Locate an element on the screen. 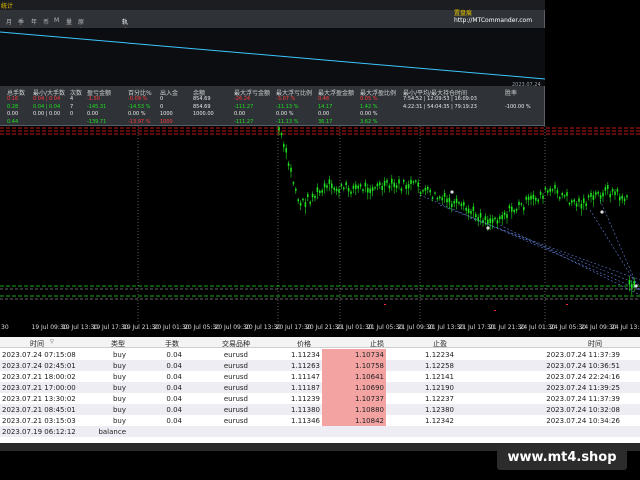  brand-link: 置盘痕 http://MTCommander.com is located at coordinates (499, 16).